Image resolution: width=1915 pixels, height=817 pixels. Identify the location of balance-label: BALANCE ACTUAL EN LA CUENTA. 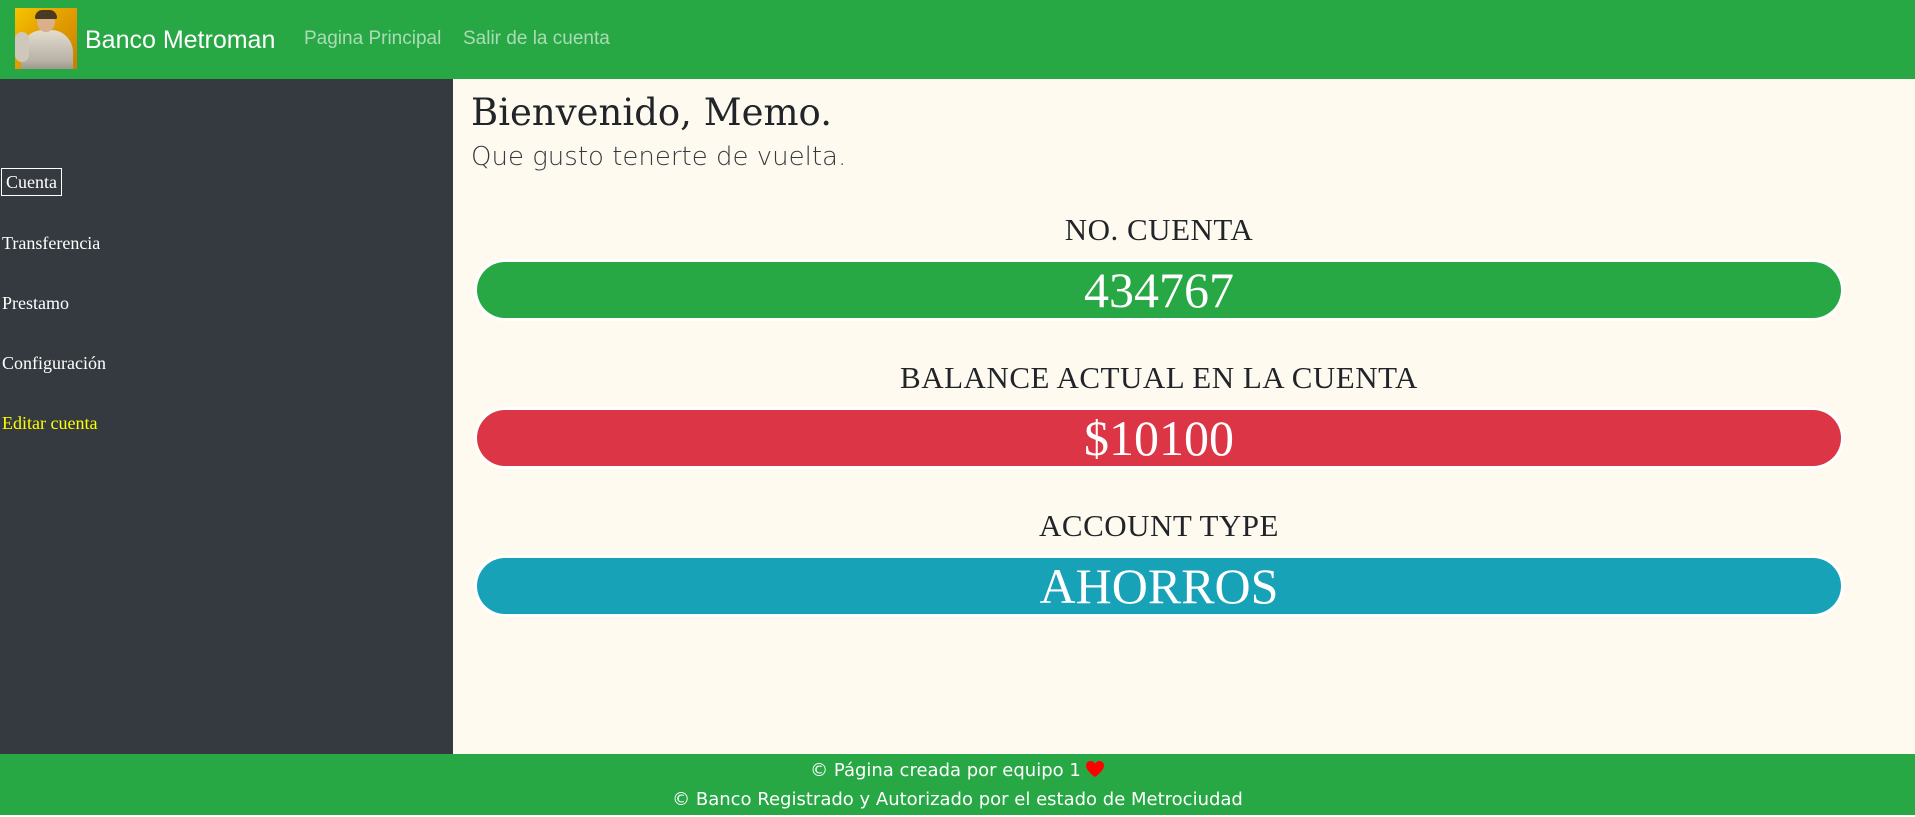
(1159, 377).